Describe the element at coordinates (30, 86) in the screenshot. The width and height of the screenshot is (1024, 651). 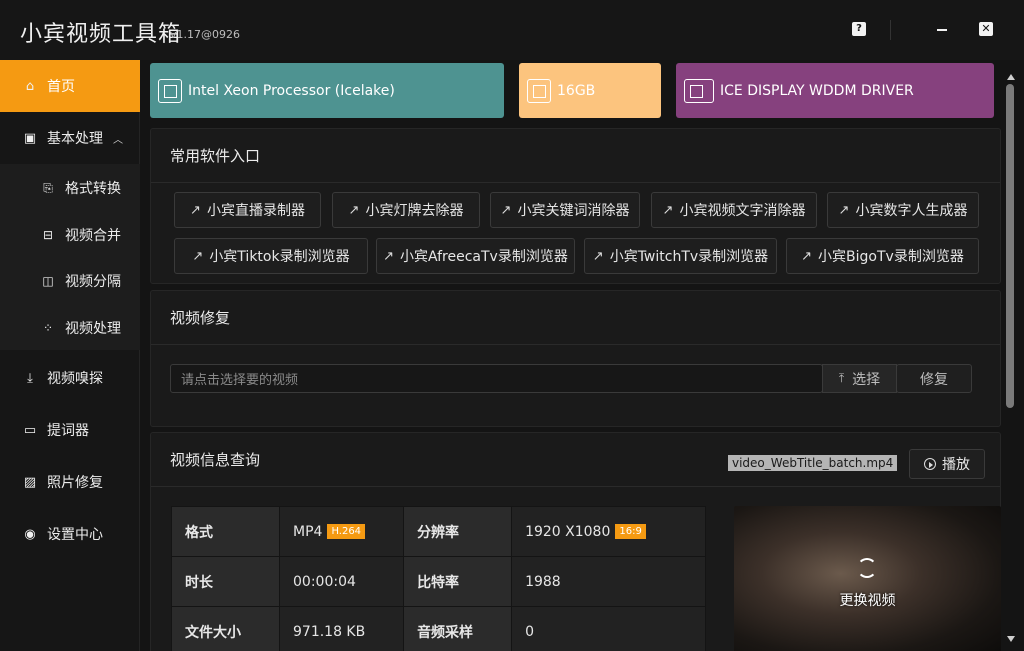
I see `home-icon: ⌂` at that location.